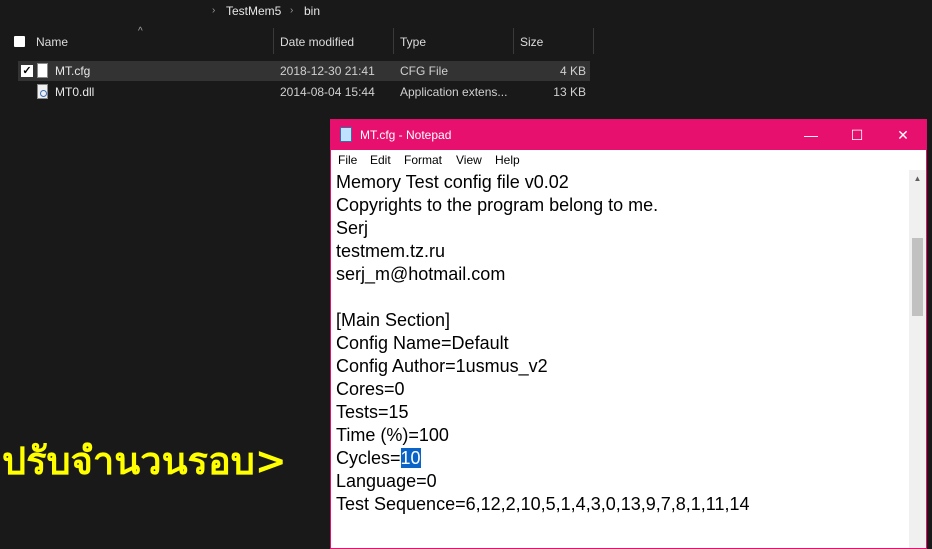  Describe the element at coordinates (312, 11) in the screenshot. I see `breadcrumb-item-bin: bin` at that location.